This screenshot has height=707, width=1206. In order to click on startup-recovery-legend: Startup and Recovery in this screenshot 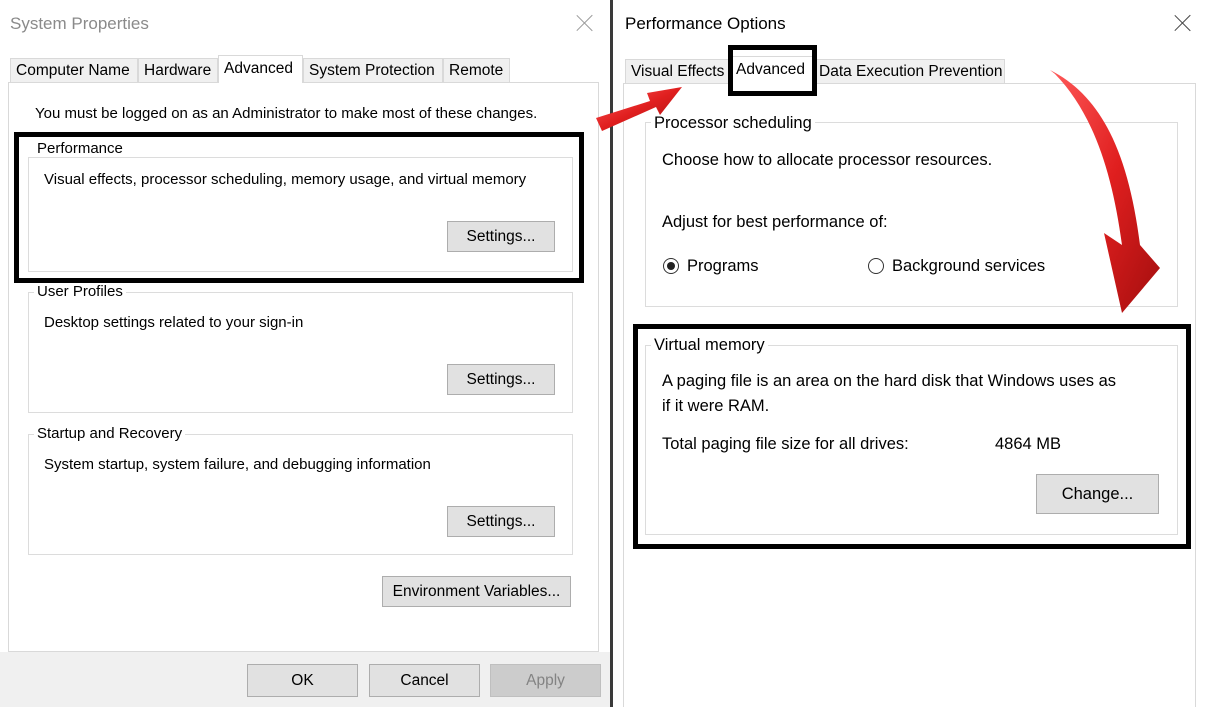, I will do `click(110, 434)`.